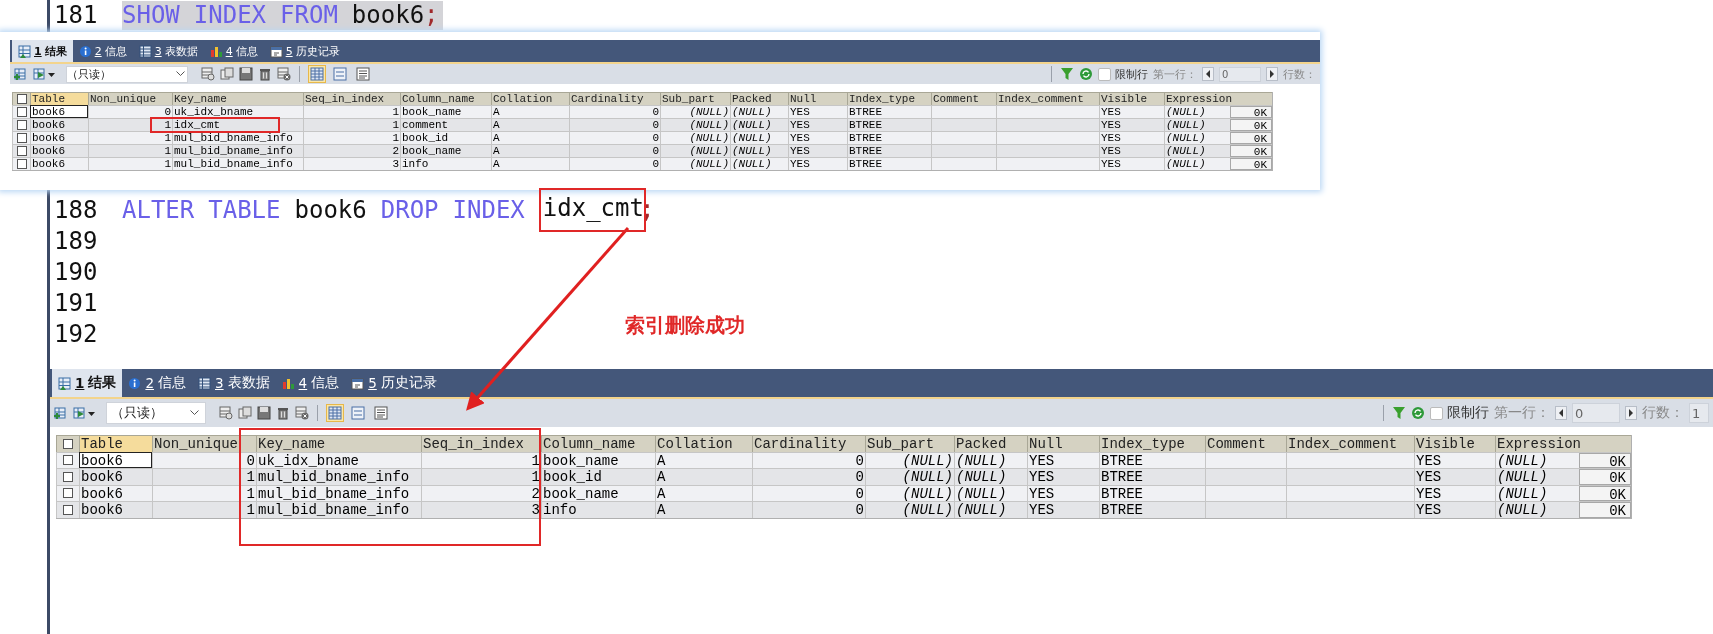 This screenshot has height=634, width=1713. I want to click on table-cell: book_name, so click(445, 150).